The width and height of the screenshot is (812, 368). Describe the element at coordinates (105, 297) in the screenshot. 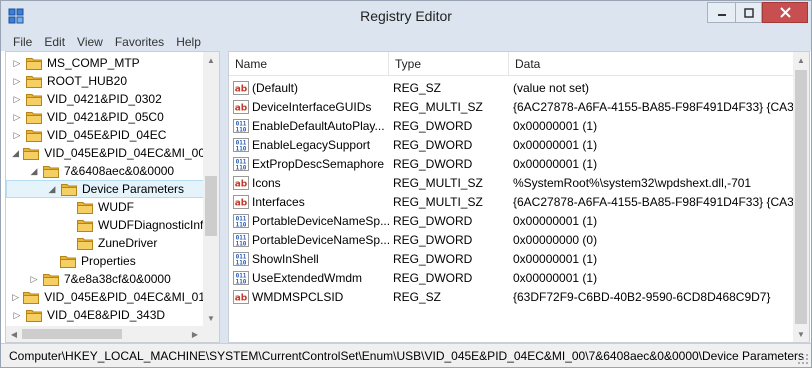

I see `tree-item: ▷ VID_045E&PID_04EC&MI_01` at that location.